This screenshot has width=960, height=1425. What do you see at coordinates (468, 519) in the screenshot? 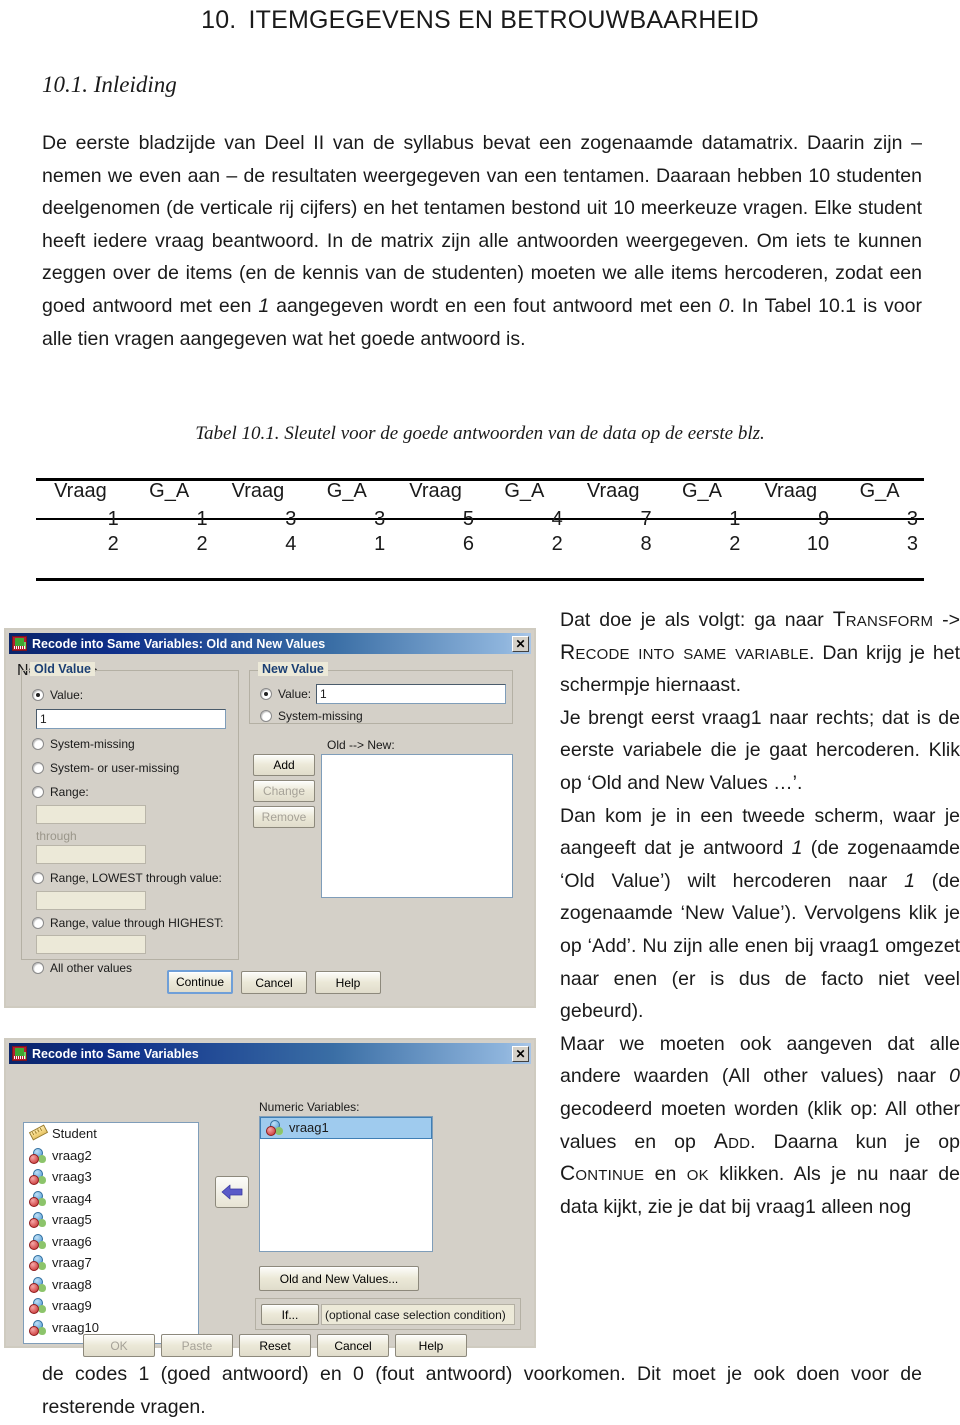
I see `table-cell: 5` at bounding box center [468, 519].